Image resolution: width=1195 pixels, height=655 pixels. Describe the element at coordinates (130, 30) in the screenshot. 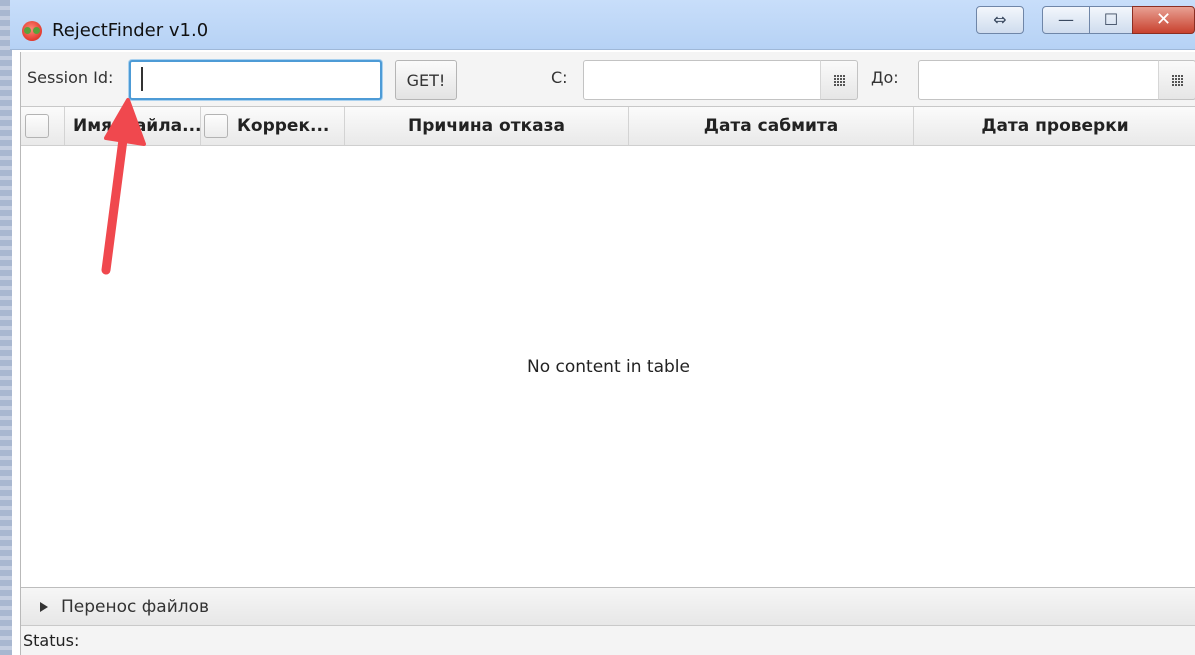

I see `window-title: RejectFinder v1.0` at that location.